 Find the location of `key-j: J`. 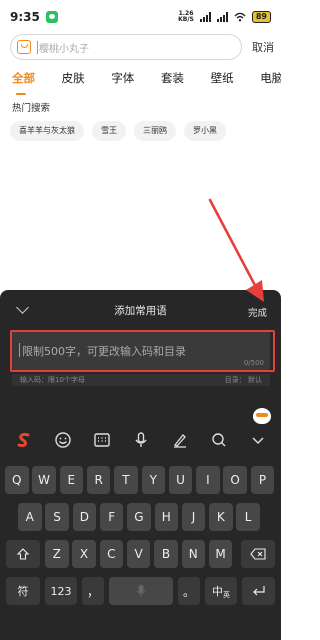

key-j: J is located at coordinates (193, 517).